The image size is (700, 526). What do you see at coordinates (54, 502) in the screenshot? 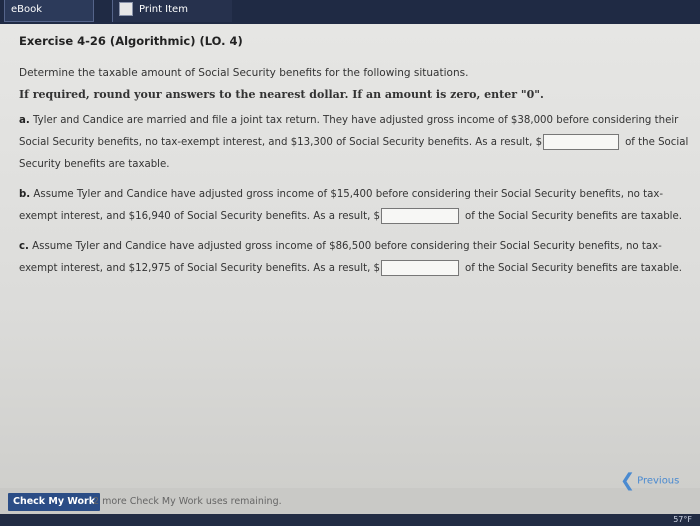
I see `check-my-work-button: Check My Work` at bounding box center [54, 502].